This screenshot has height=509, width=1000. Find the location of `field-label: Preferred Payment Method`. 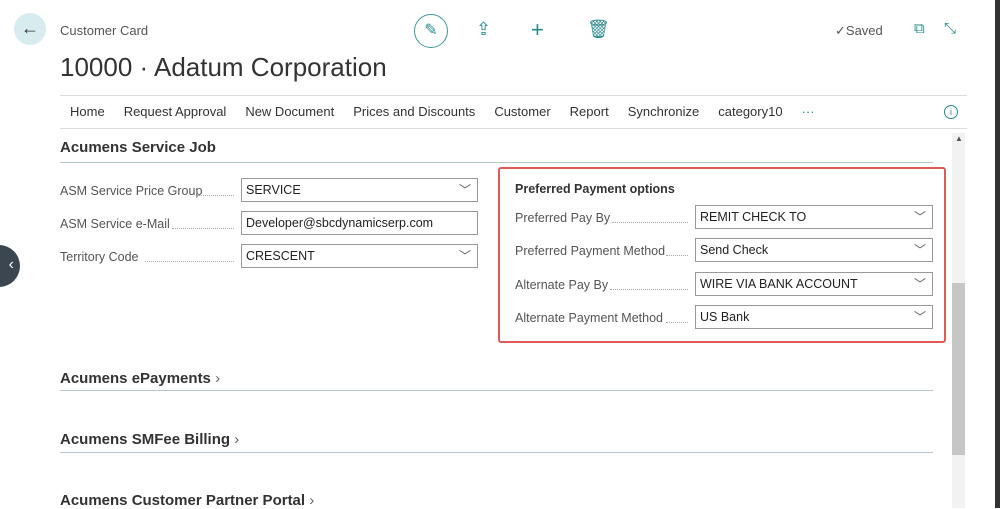

field-label: Preferred Payment Method is located at coordinates (590, 251).